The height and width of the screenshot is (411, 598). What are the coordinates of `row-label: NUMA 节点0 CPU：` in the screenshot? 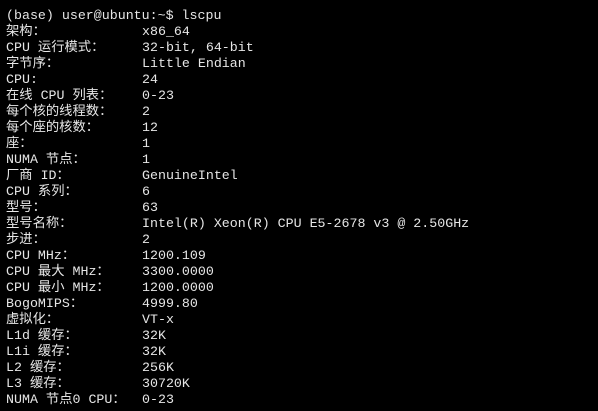 It's located at (66, 399).